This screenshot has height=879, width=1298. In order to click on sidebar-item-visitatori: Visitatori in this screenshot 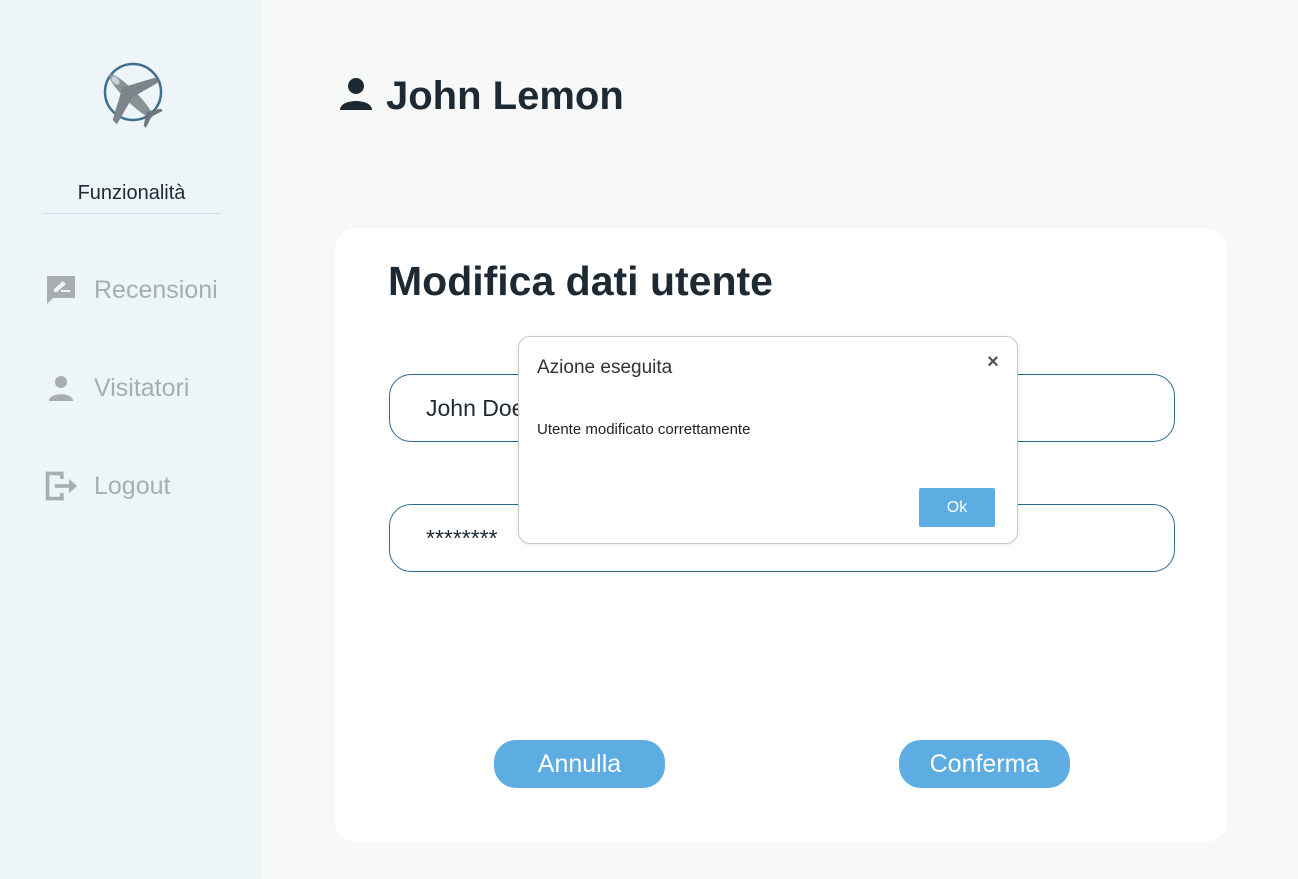, I will do `click(144, 388)`.